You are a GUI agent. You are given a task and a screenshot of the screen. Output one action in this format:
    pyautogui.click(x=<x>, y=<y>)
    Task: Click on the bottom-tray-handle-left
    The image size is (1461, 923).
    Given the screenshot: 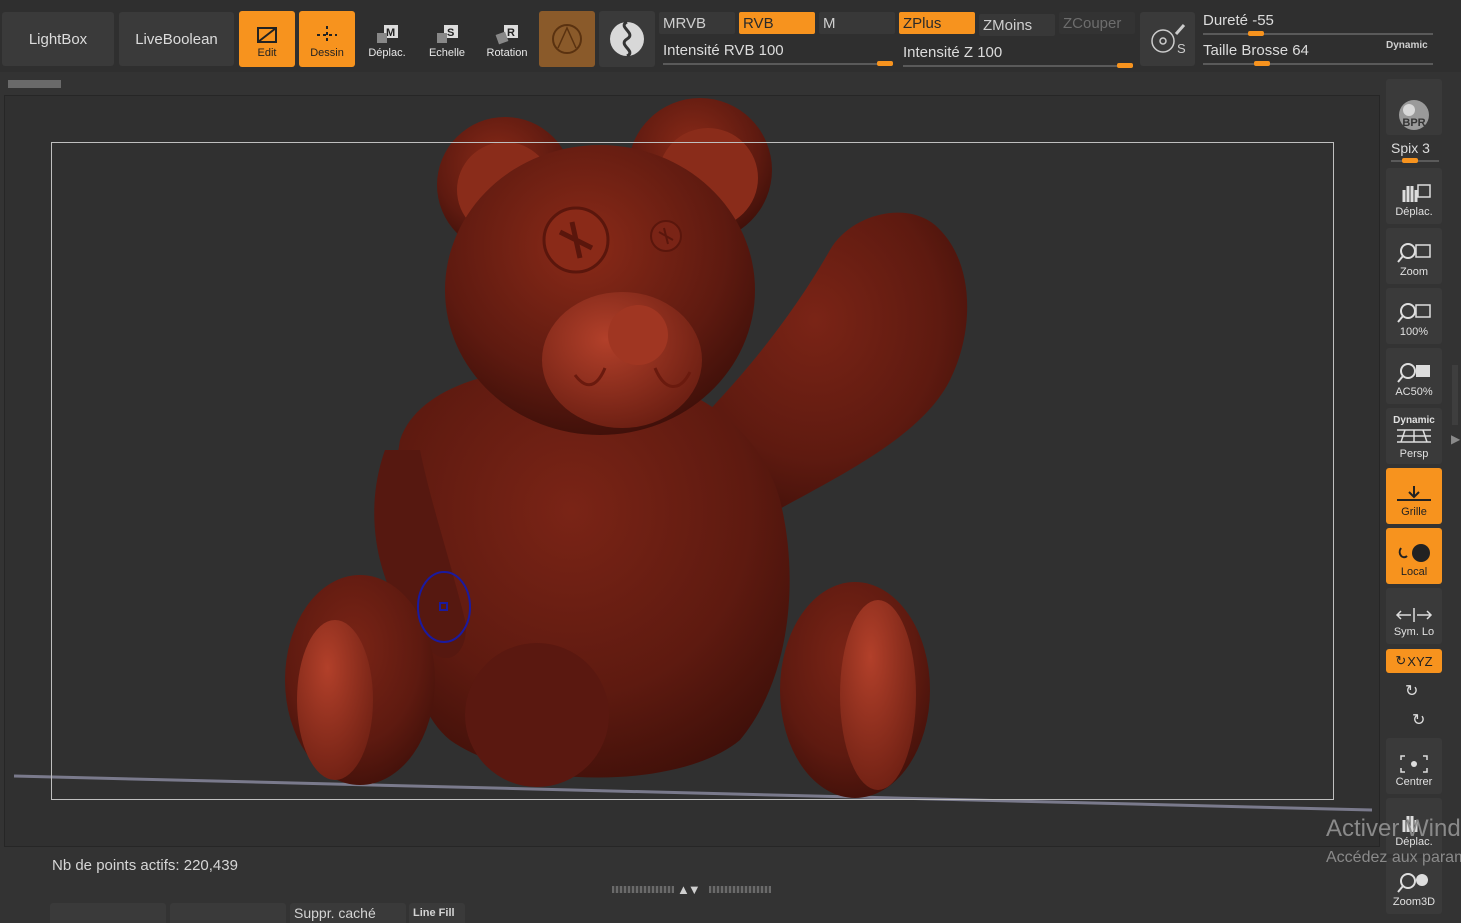 What is the action you would take?
    pyautogui.click(x=643, y=889)
    